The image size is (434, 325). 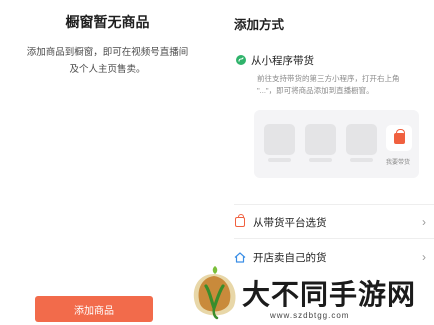 I want to click on mini-program-icon, so click(x=241, y=60).